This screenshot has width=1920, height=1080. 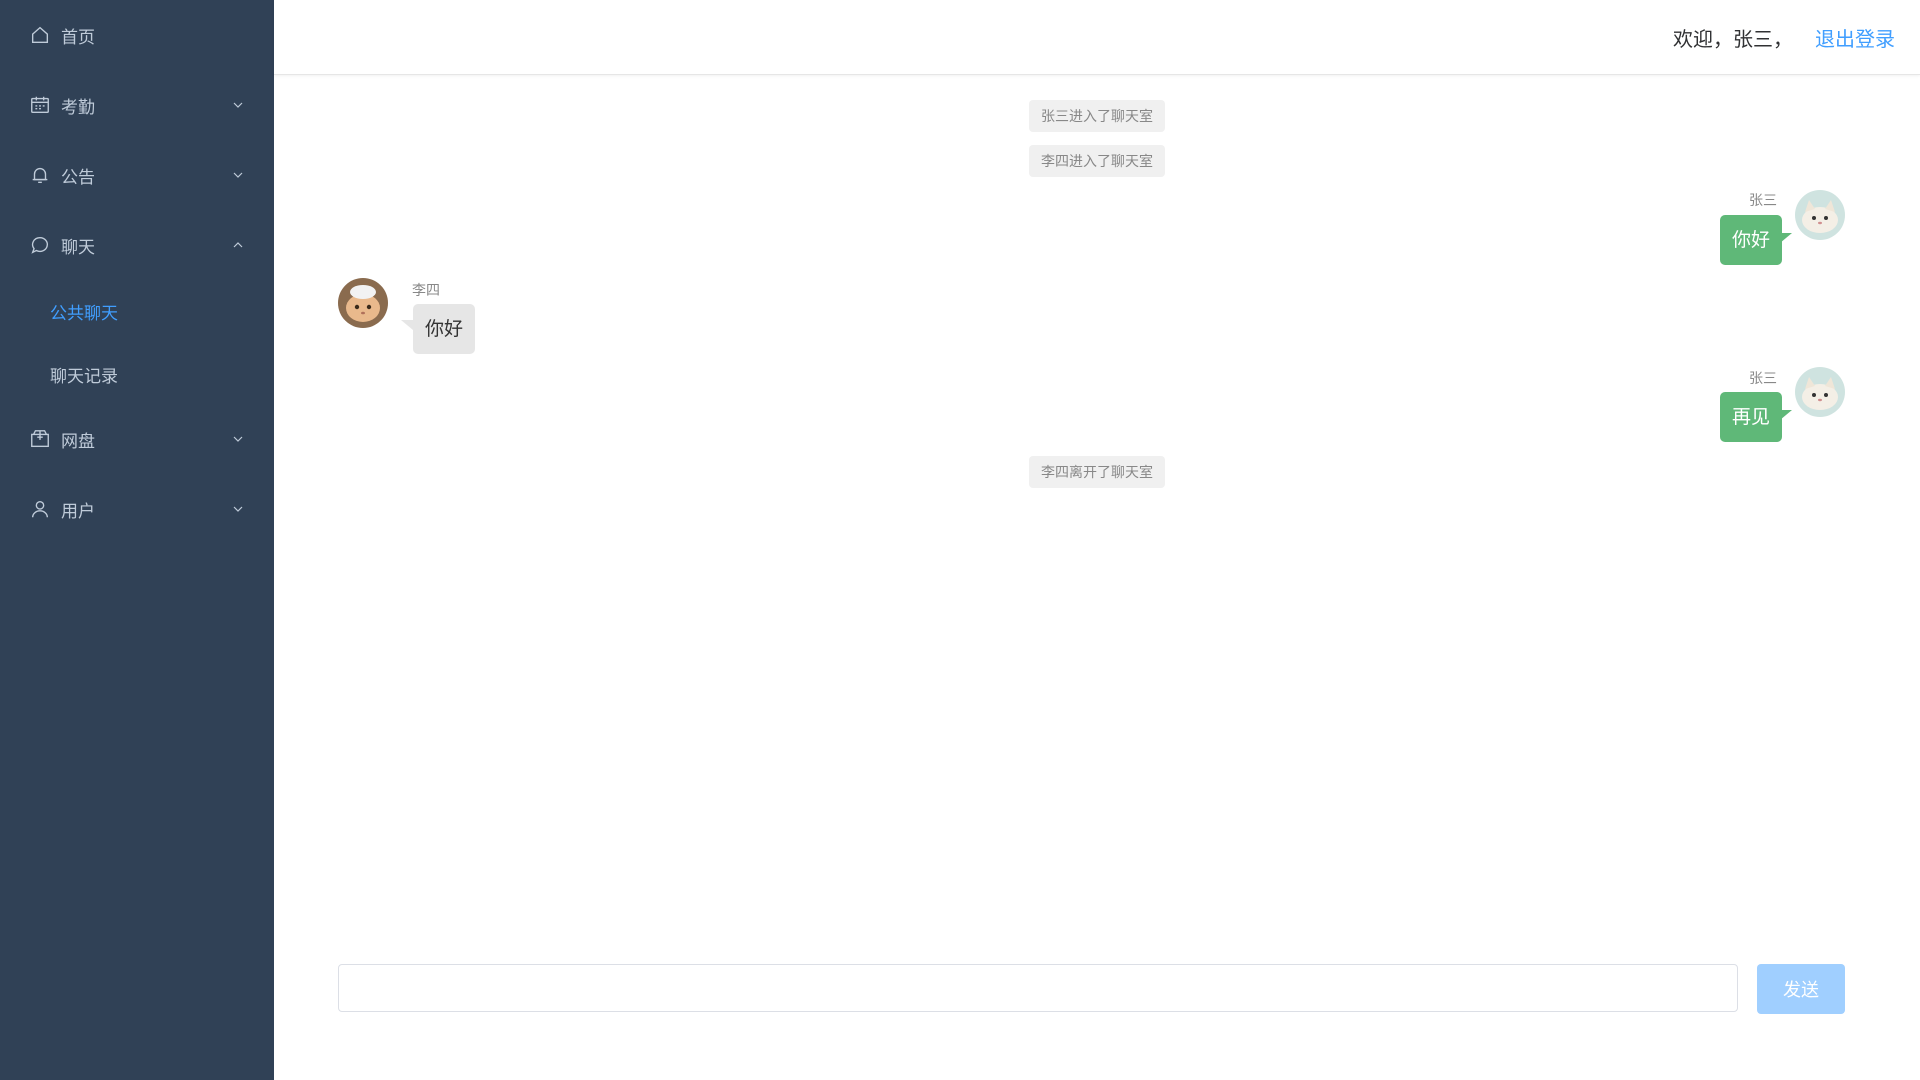 I want to click on system-message: 张三进入了聊天室, so click(x=1097, y=116).